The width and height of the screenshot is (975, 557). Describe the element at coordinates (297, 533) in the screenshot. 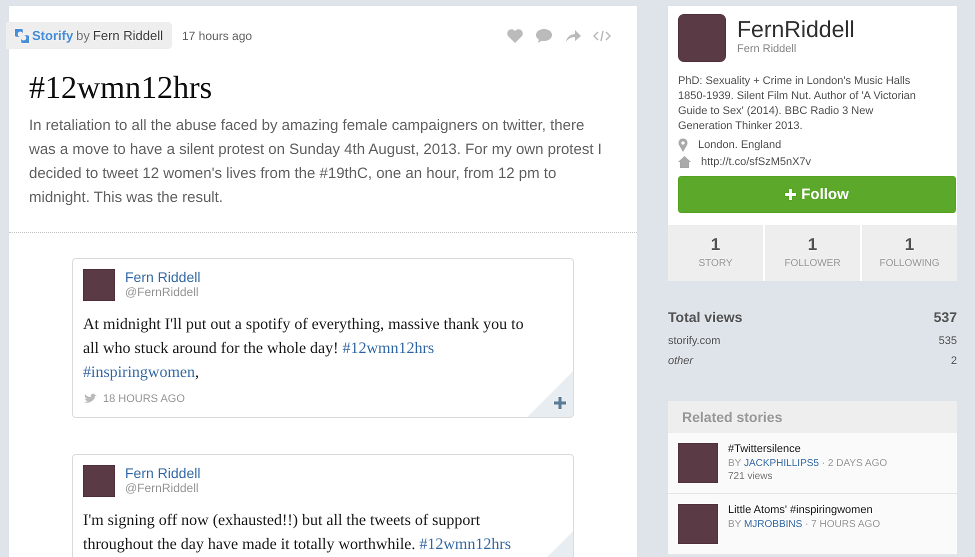

I see `tweet-text: I'm signing off now (exhausted!!) but all the tweets of support throughout the day have made it totally worthwhile. #12wmn12hrs` at that location.